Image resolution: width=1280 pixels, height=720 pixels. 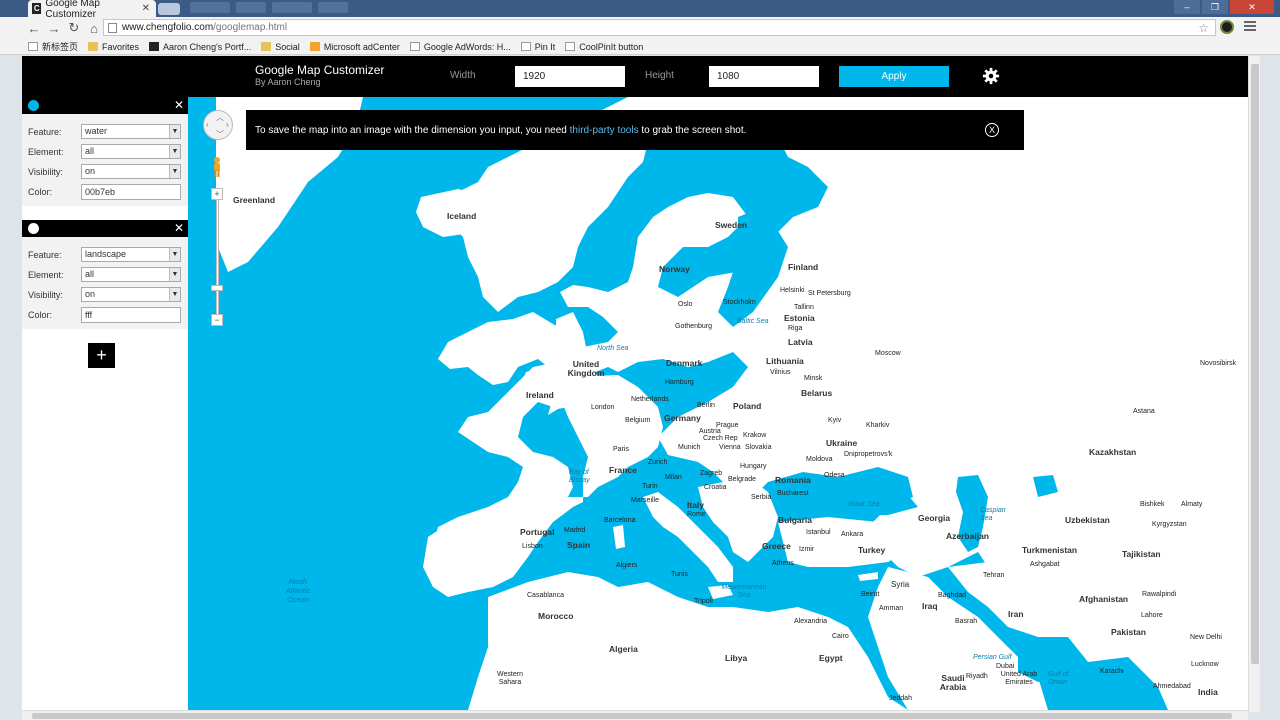 What do you see at coordinates (1203, 28) in the screenshot?
I see `bookmark-star-icon: ☆` at bounding box center [1203, 28].